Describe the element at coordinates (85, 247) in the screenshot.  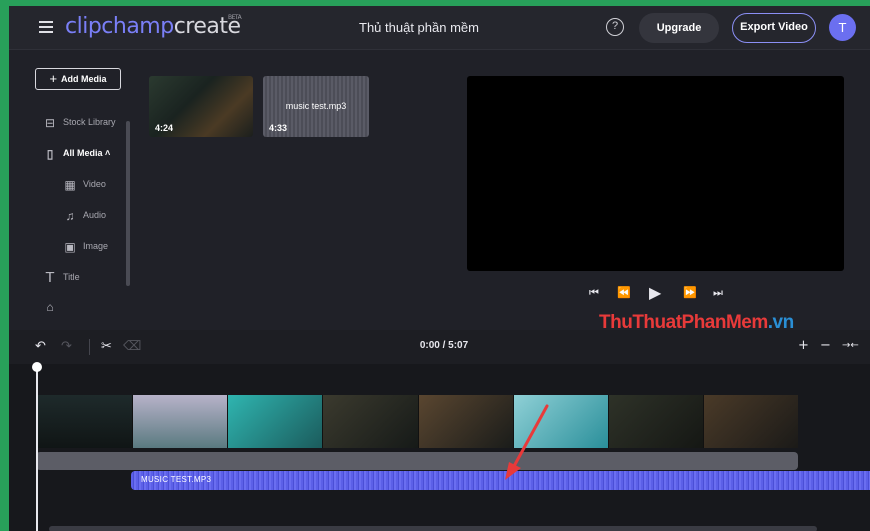
I see `sidebar-item-image: ▣ Image` at that location.